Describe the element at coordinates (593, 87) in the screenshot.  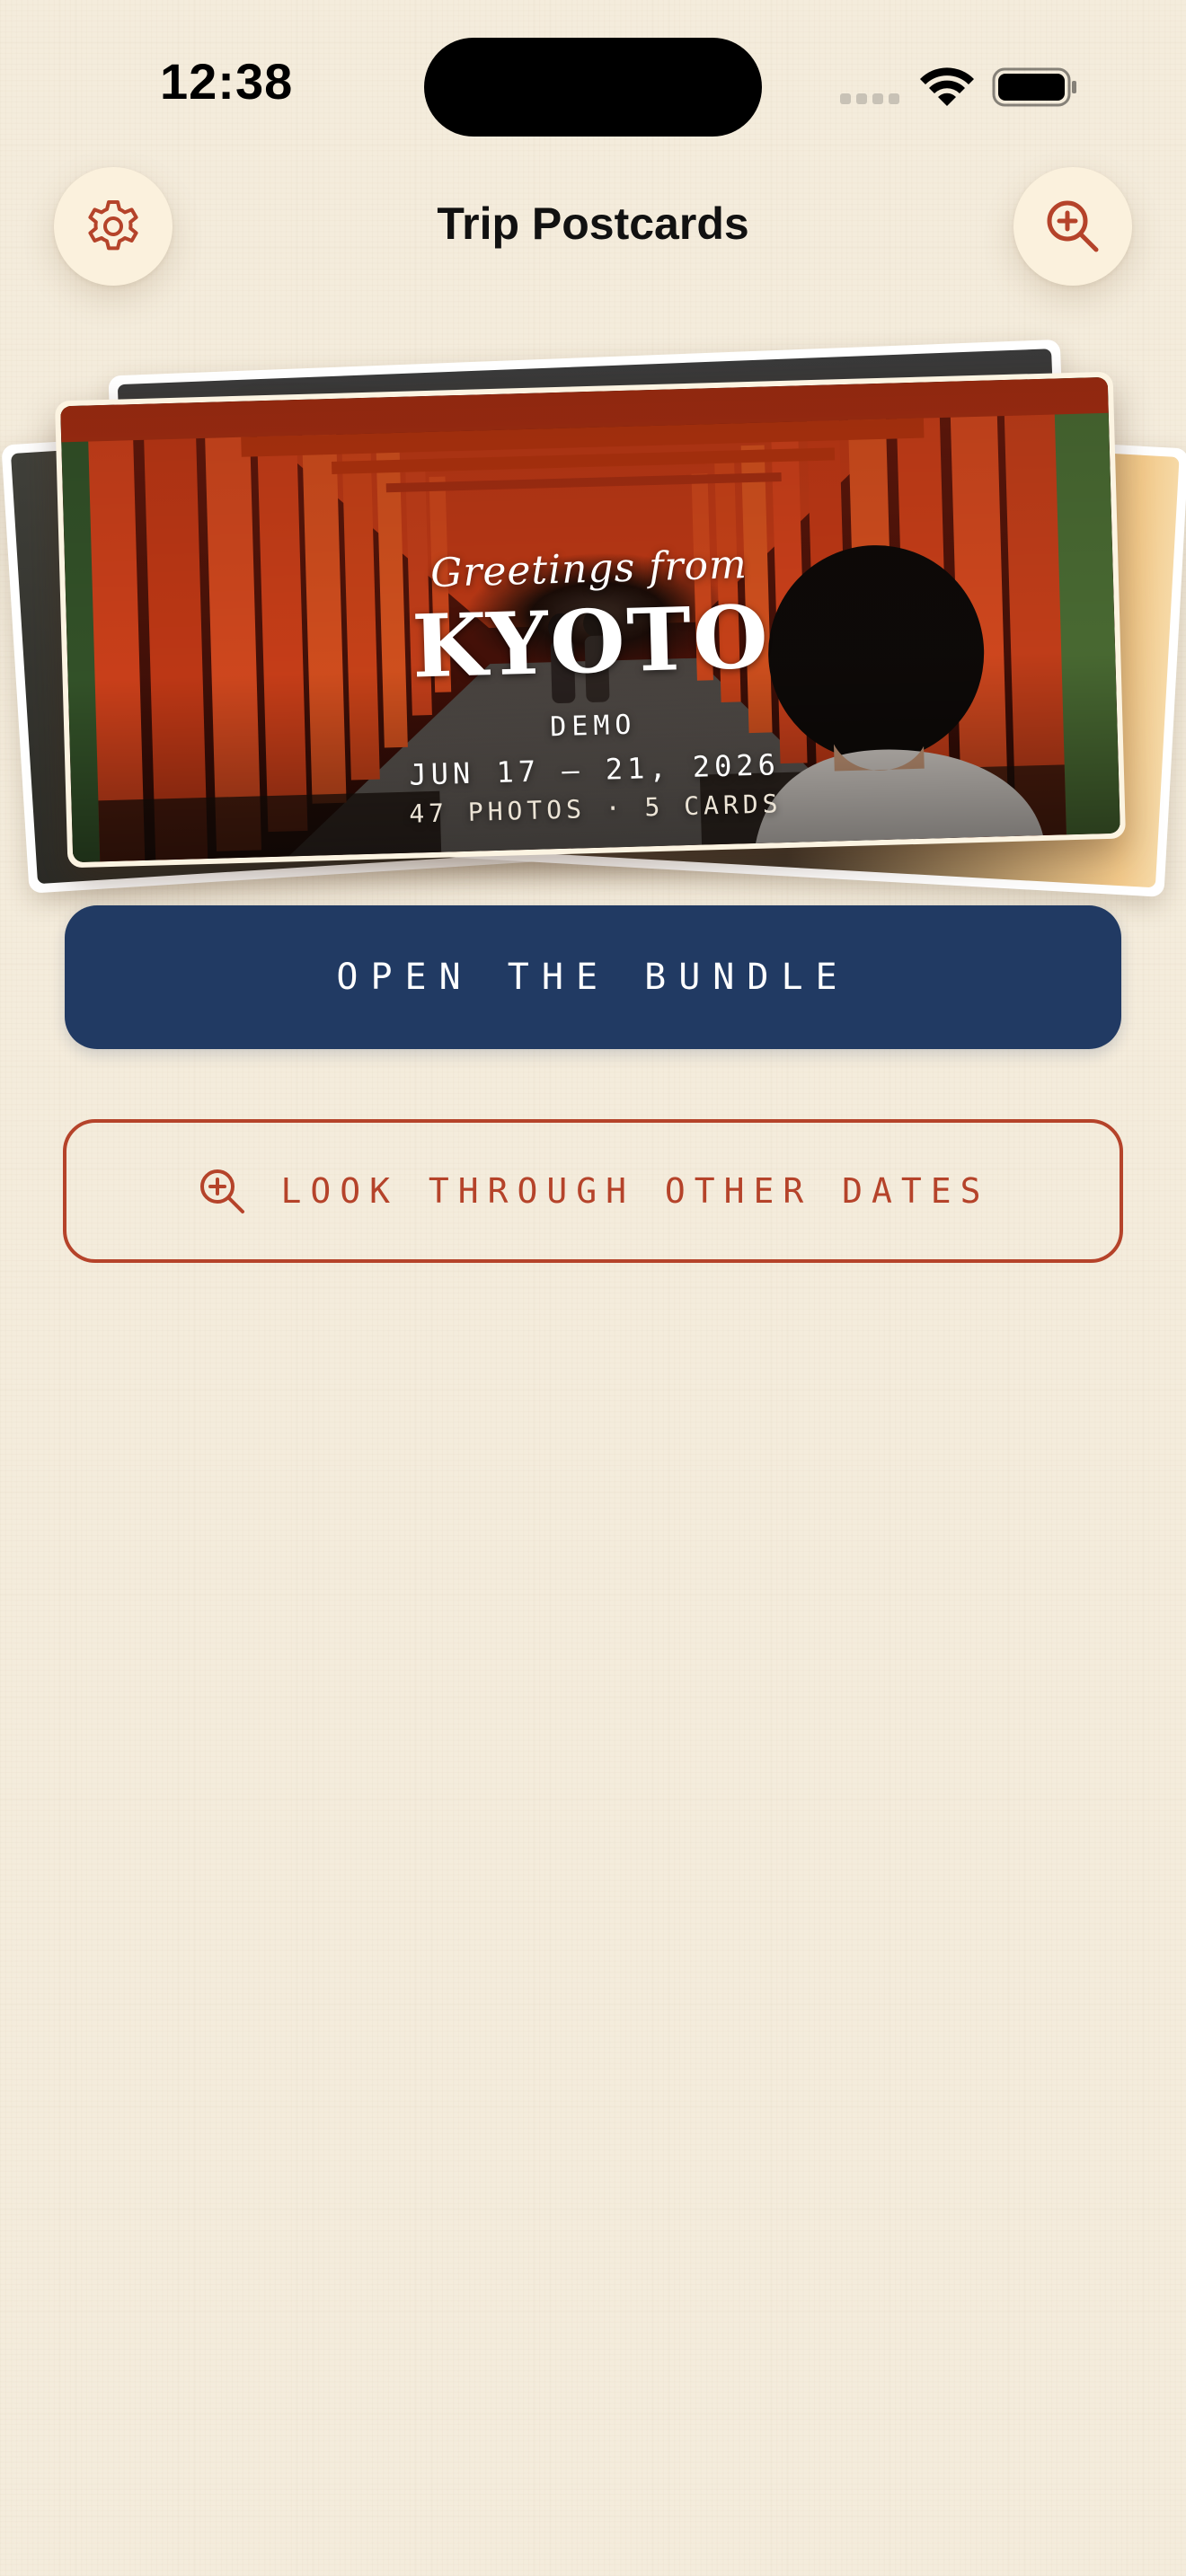
I see `dynamic-island` at that location.